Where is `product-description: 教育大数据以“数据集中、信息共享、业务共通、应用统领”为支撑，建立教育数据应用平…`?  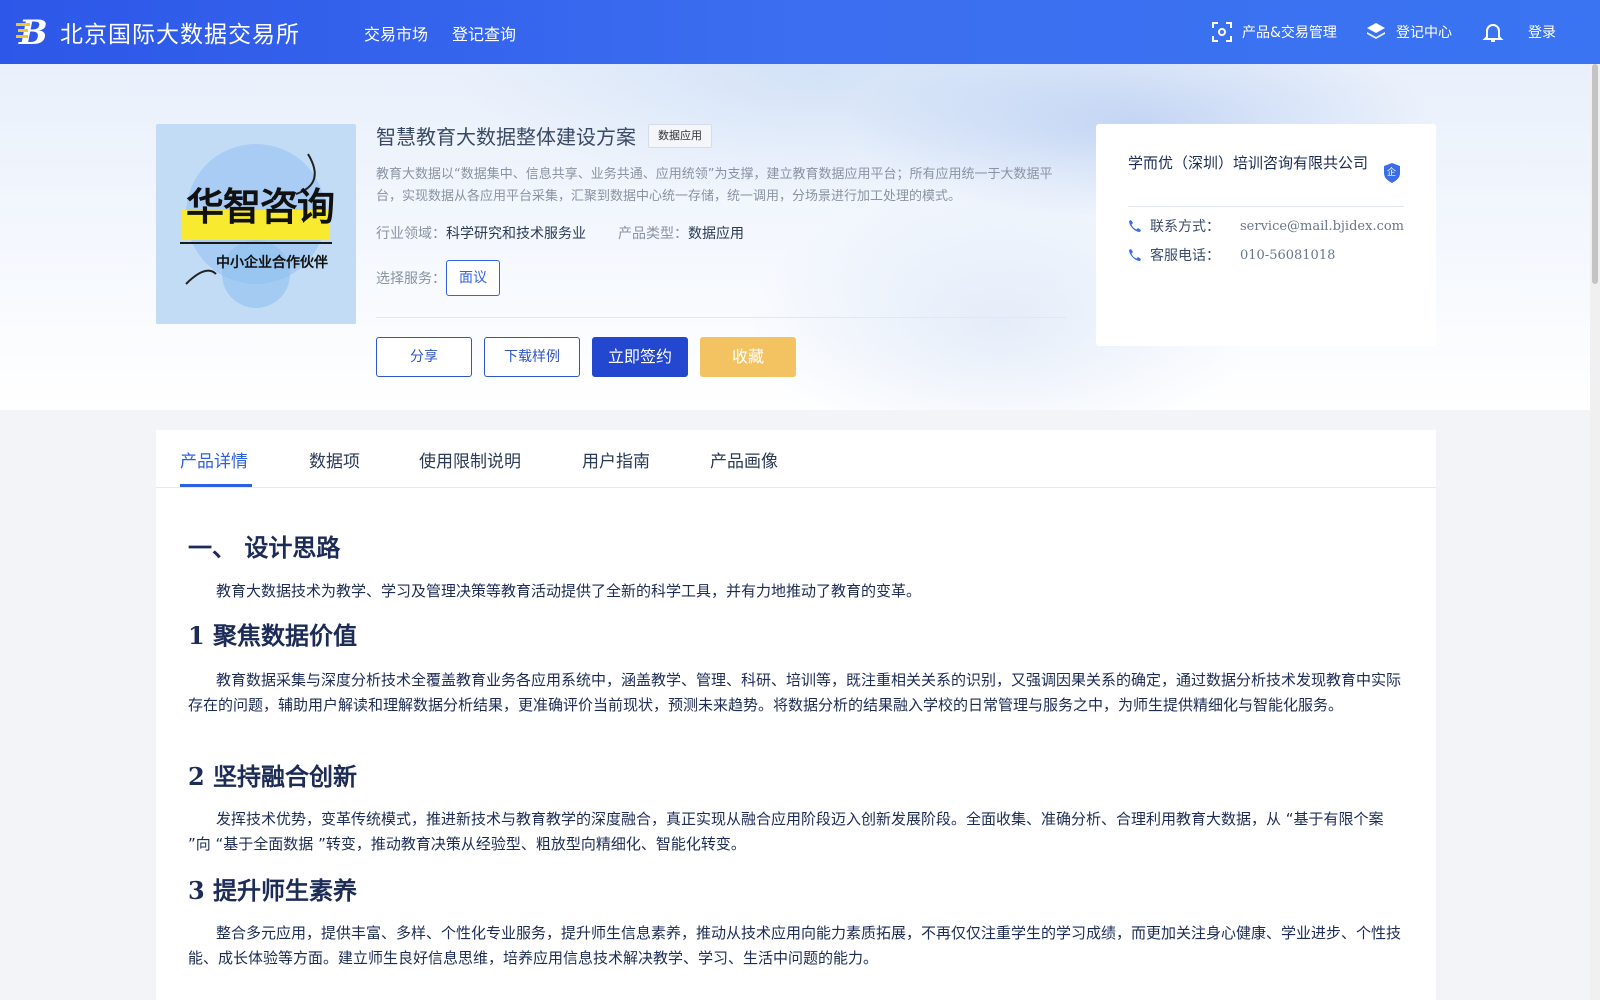
product-description: 教育大数据以“数据集中、信息共享、业务共通、应用统领”为支撑，建立教育数据应用平… is located at coordinates (714, 185).